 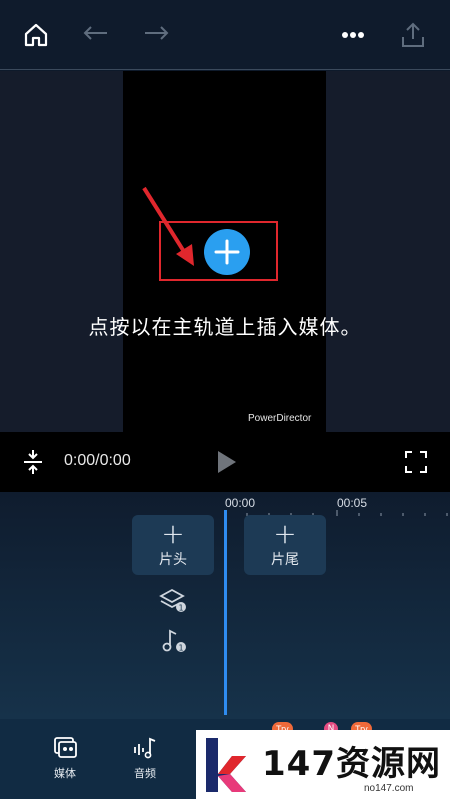 I want to click on music-note-icon: 1, so click(x=173, y=641).